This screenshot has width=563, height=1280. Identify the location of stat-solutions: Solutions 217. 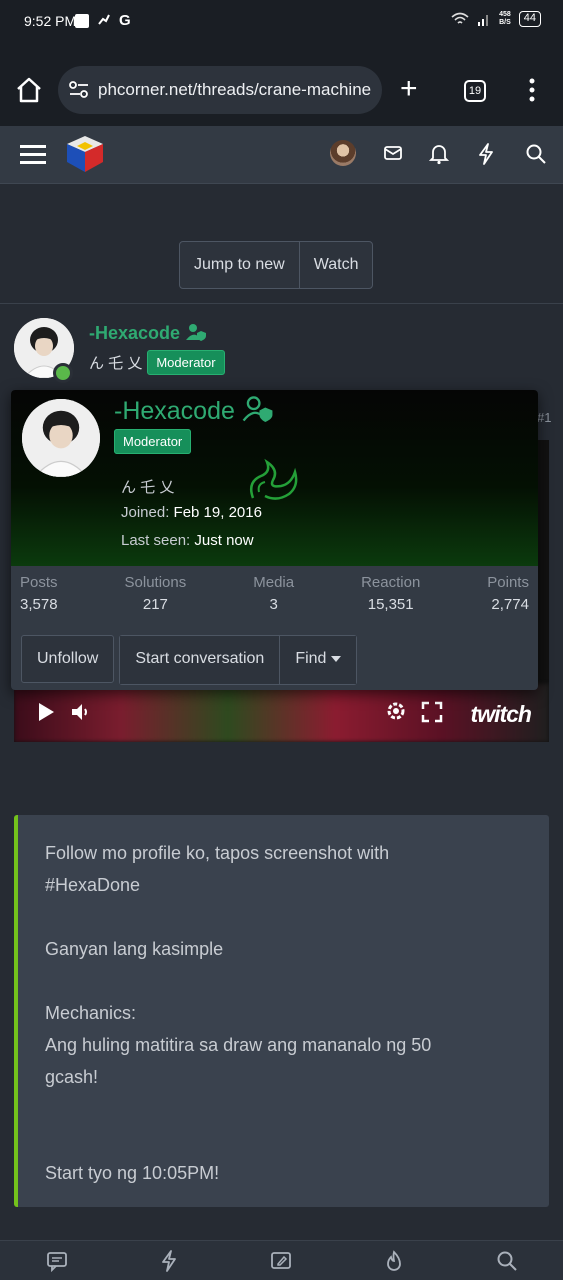
(156, 593).